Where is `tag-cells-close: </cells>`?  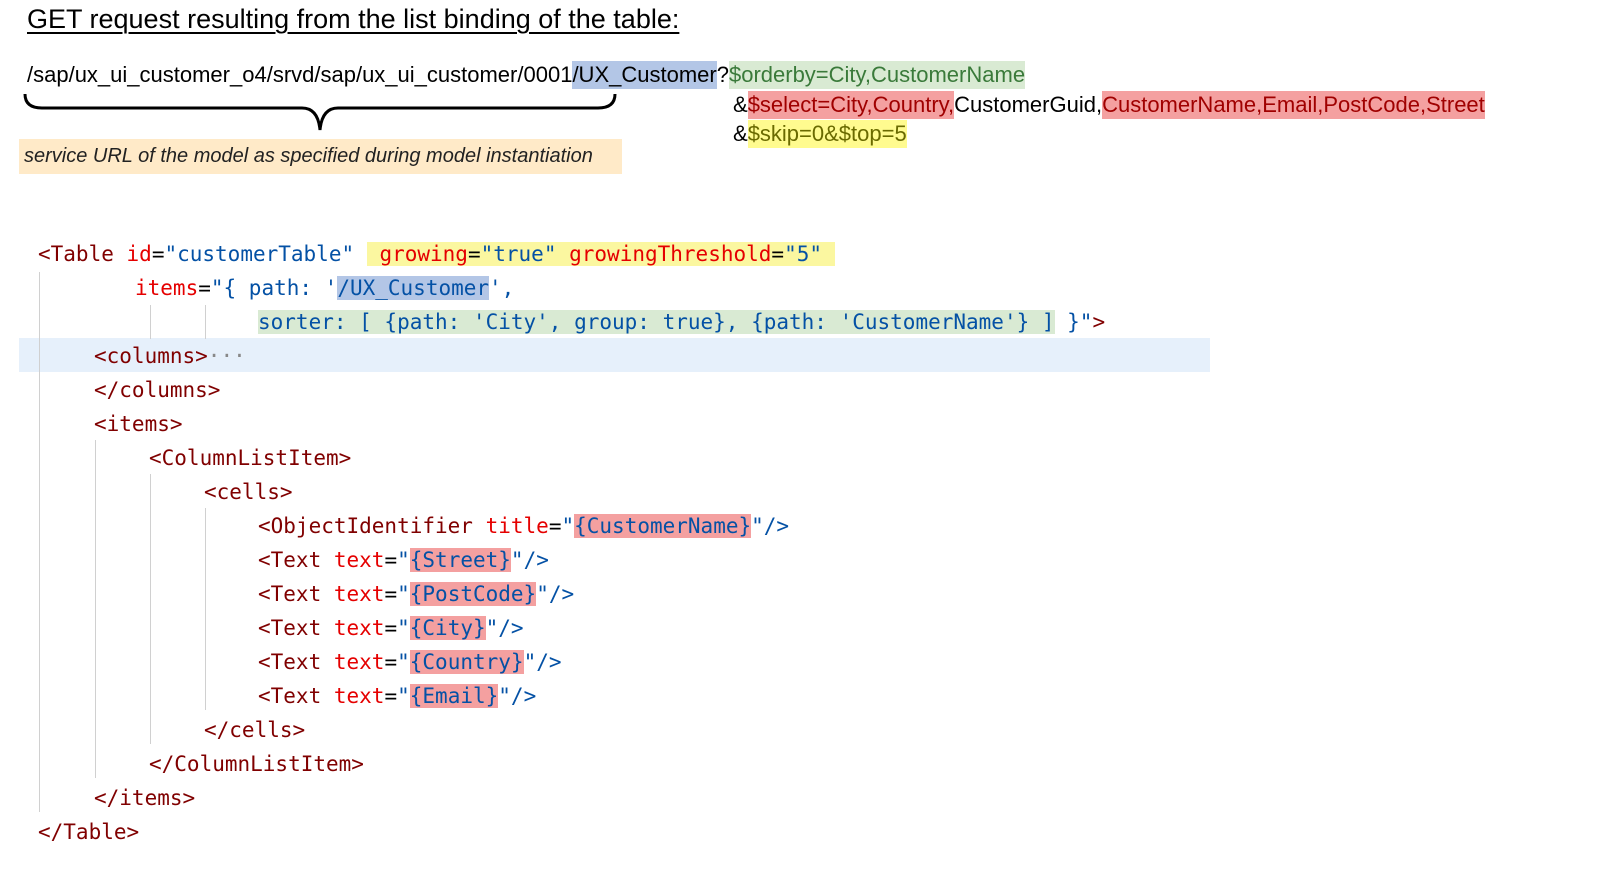 tag-cells-close: </cells> is located at coordinates (255, 730).